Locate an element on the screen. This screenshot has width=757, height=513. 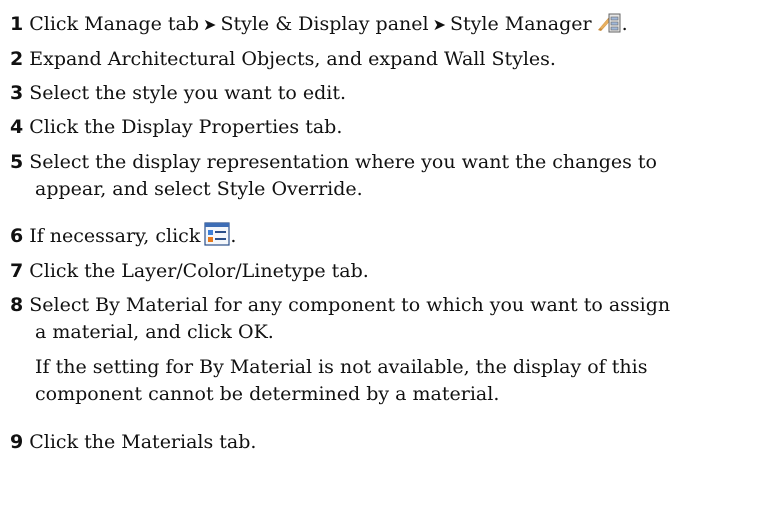
step-6: 6 If necessary, click . is located at coordinates (123, 238).